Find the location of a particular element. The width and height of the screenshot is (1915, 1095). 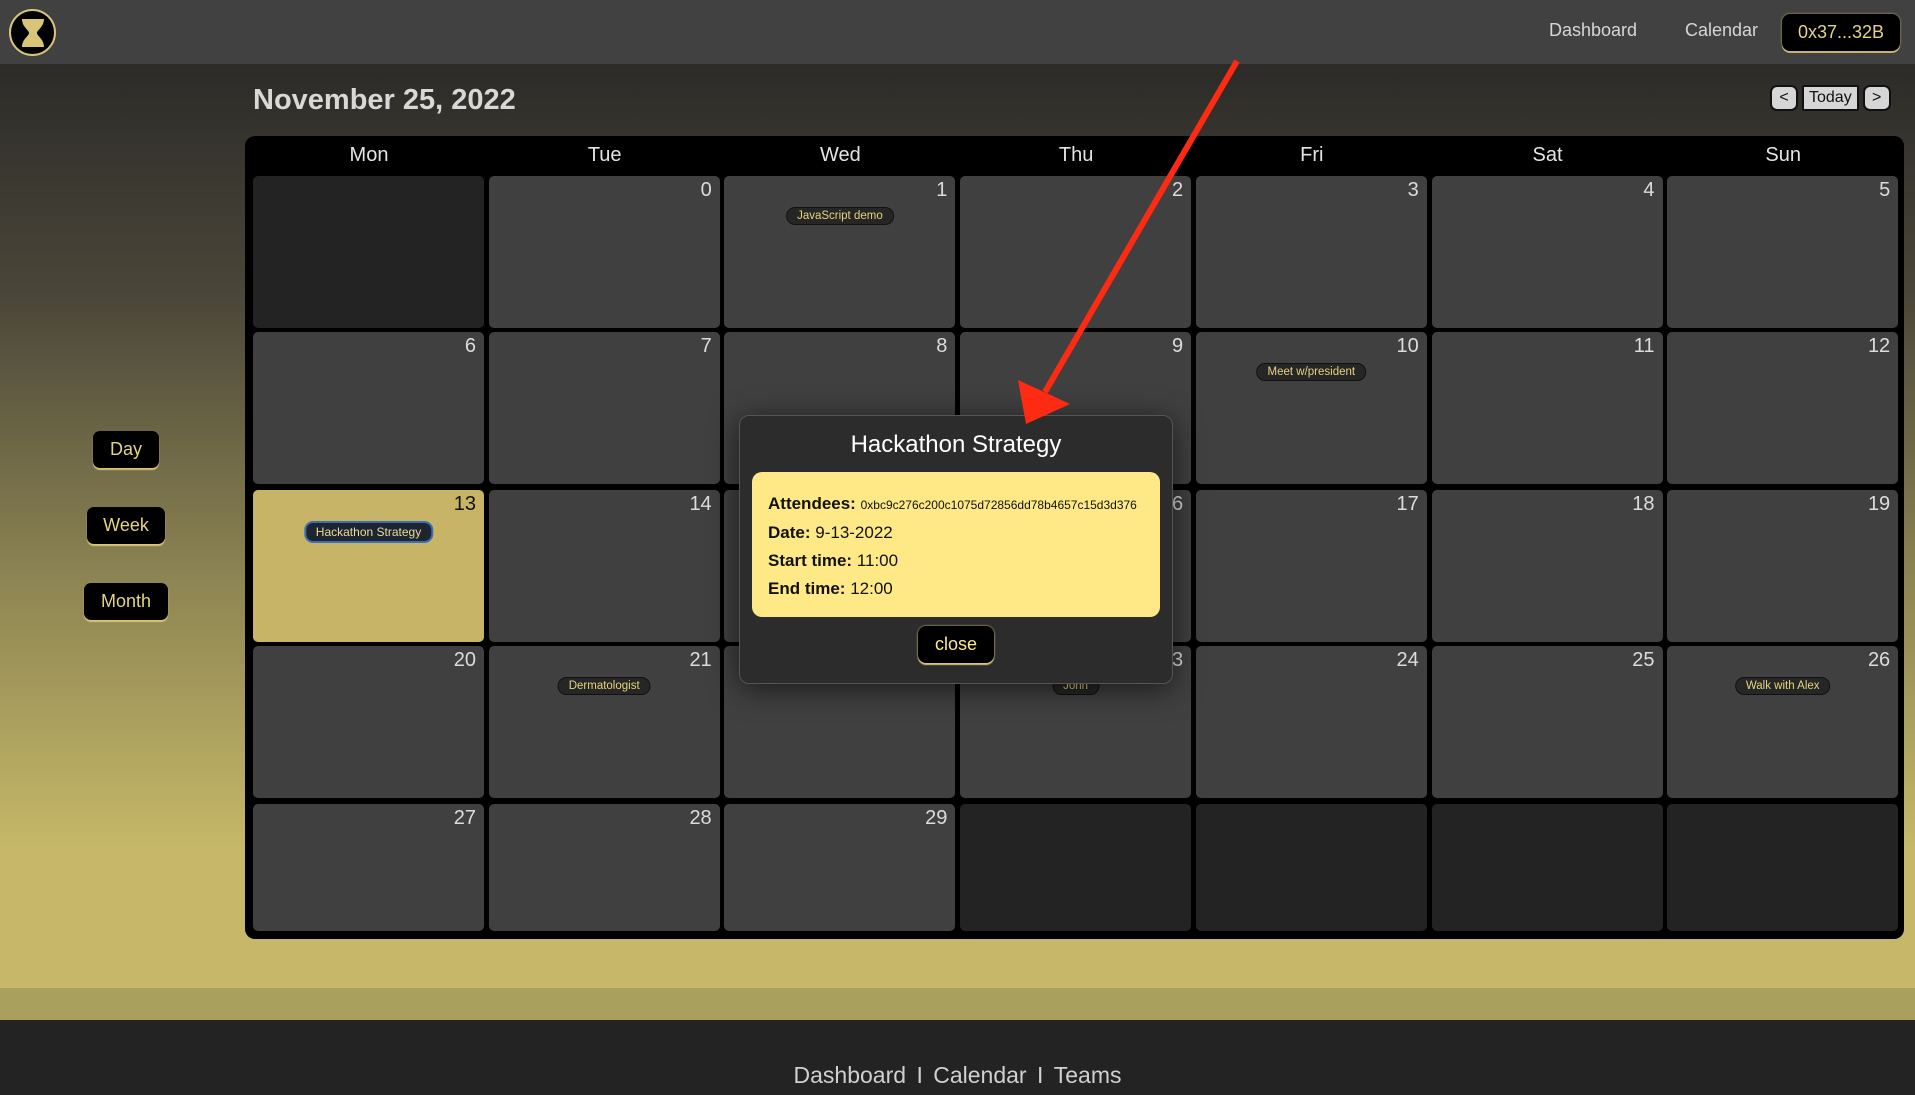

event-pill: Meet w/president is located at coordinates (1311, 372).